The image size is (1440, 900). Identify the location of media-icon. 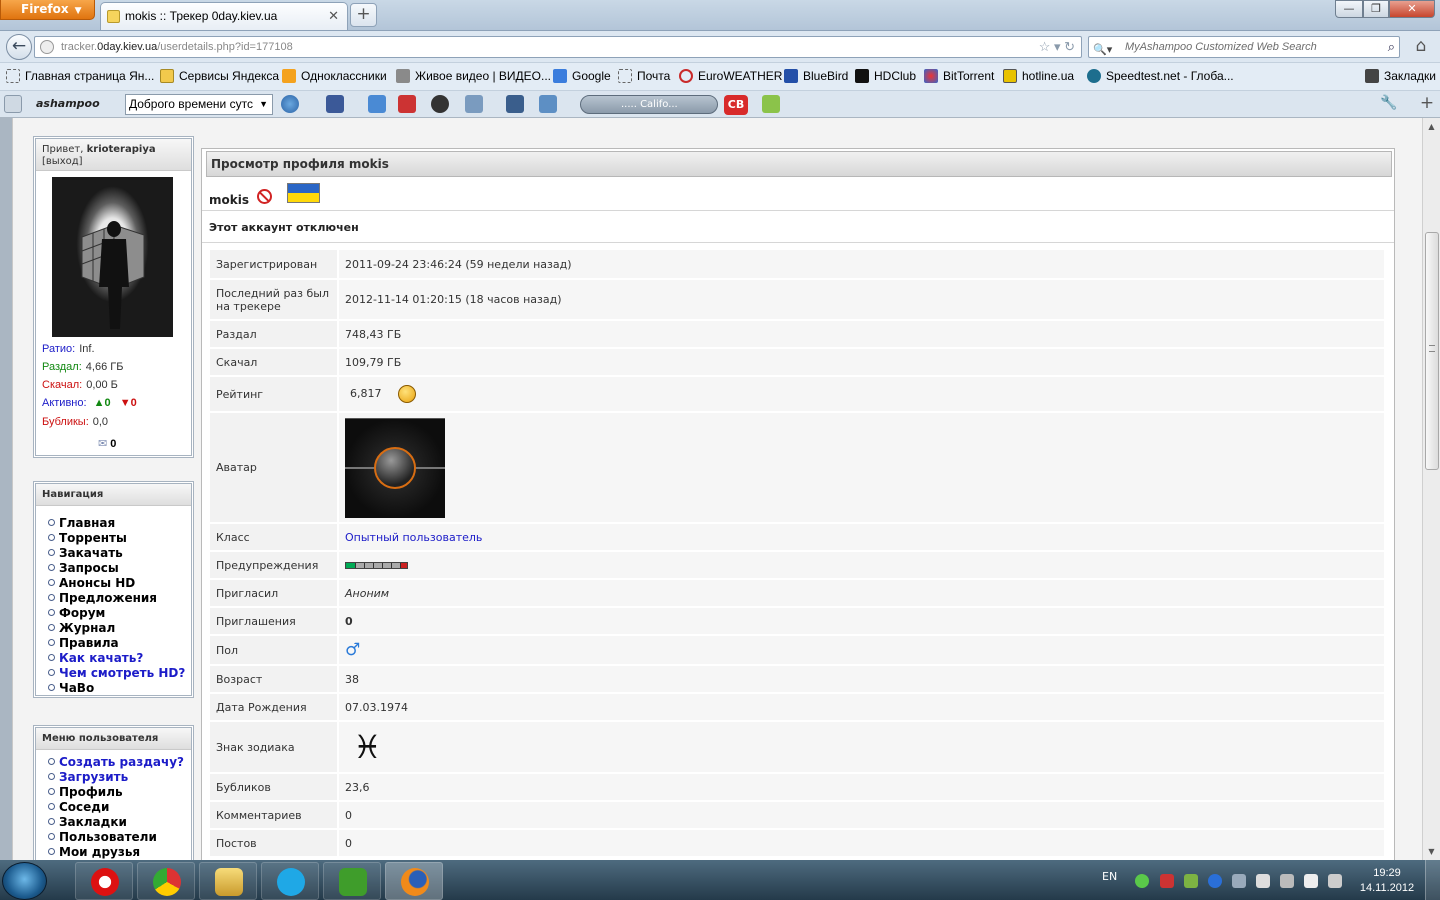
(407, 104).